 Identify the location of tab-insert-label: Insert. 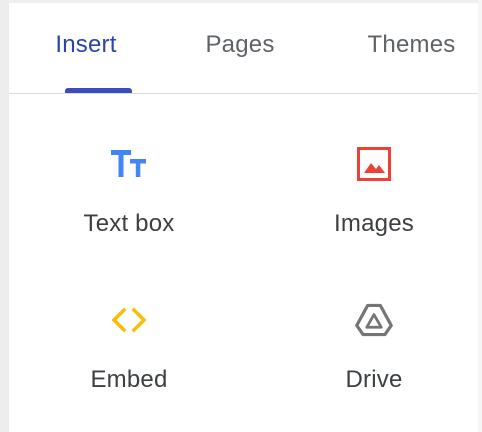
(86, 44).